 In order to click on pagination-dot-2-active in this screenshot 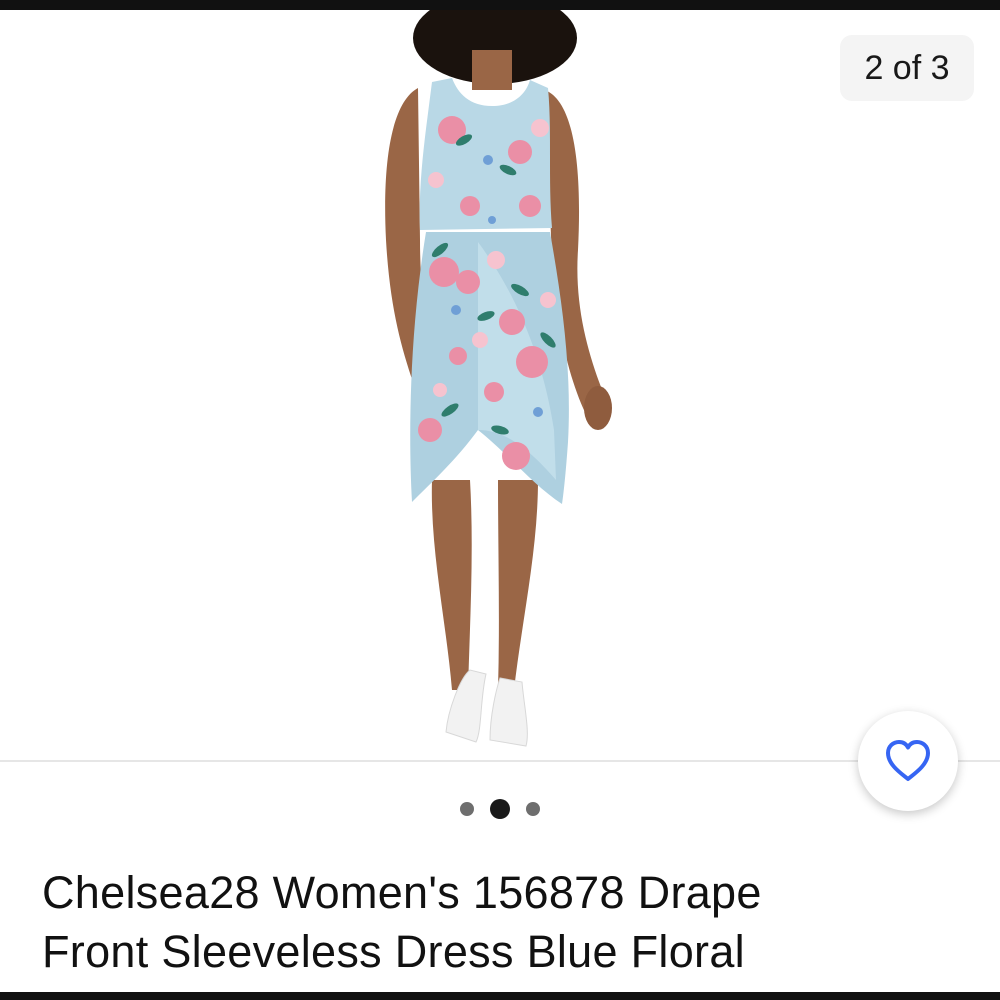, I will do `click(500, 809)`.